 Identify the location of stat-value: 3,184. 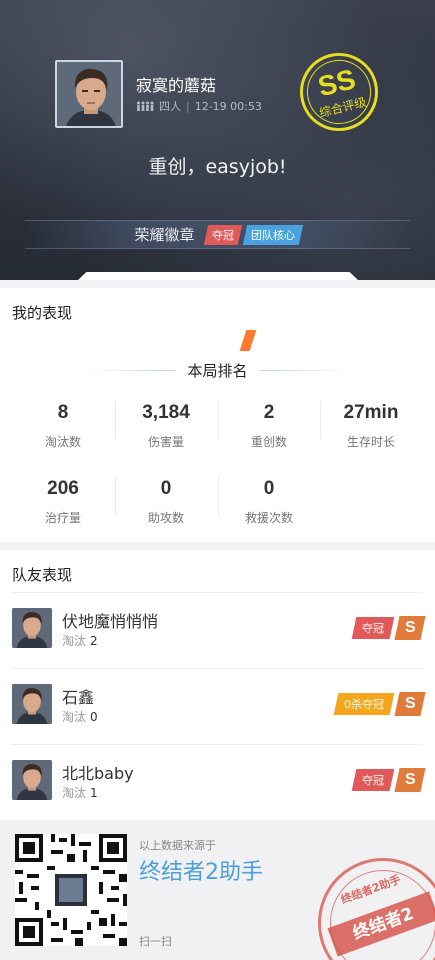
(166, 412).